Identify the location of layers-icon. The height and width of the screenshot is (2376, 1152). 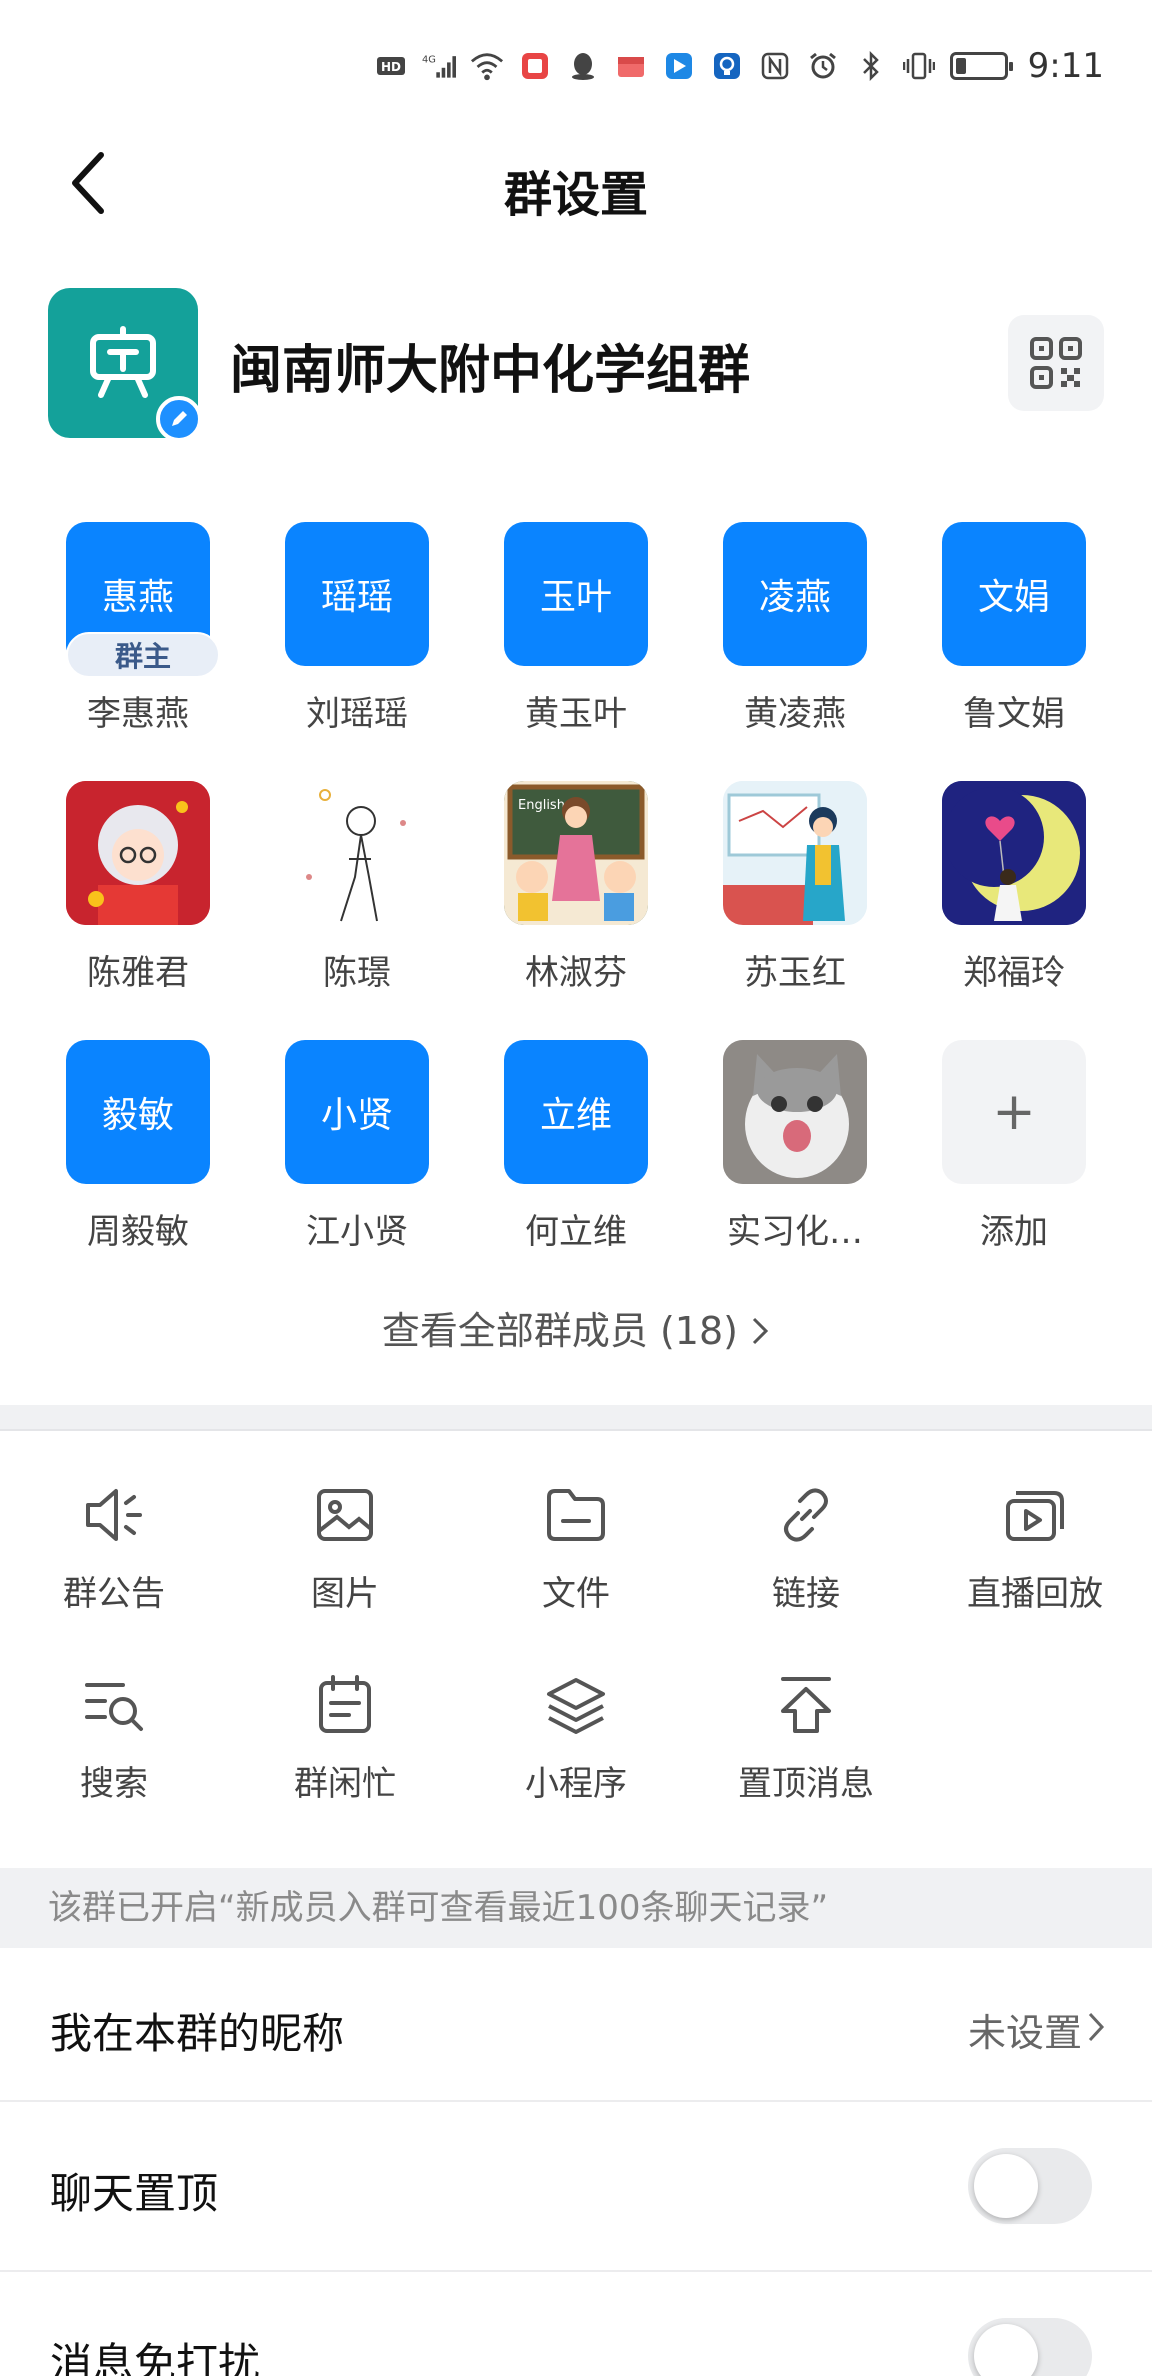
(576, 1705).